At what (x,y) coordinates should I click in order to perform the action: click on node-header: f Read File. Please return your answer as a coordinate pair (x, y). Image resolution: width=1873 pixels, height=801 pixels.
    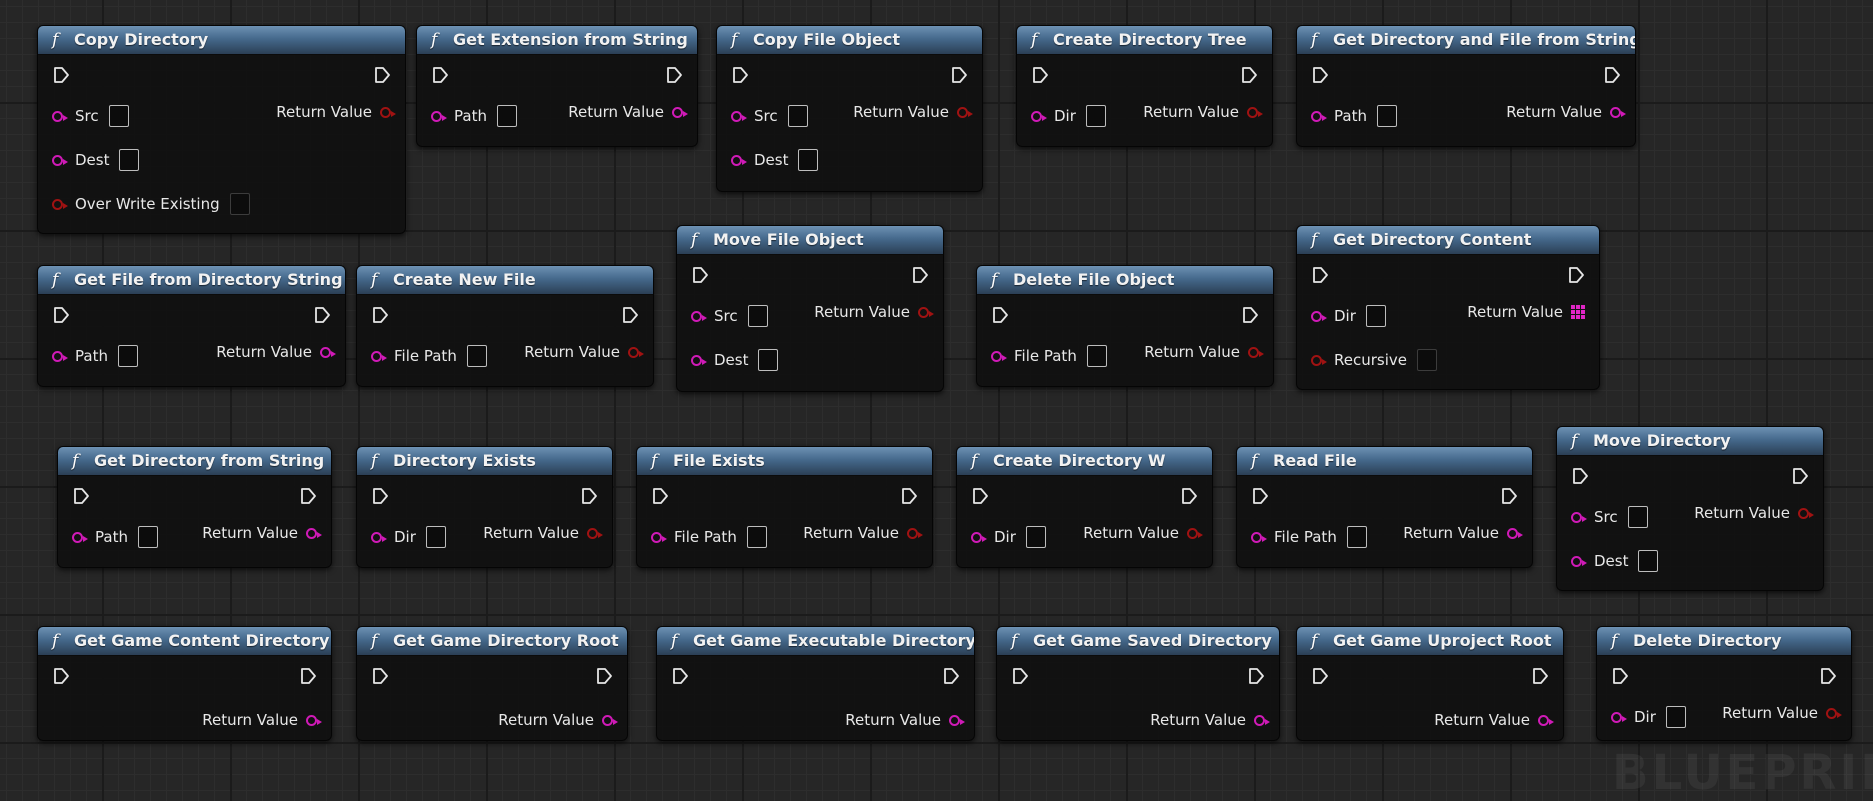
    Looking at the image, I should click on (1384, 461).